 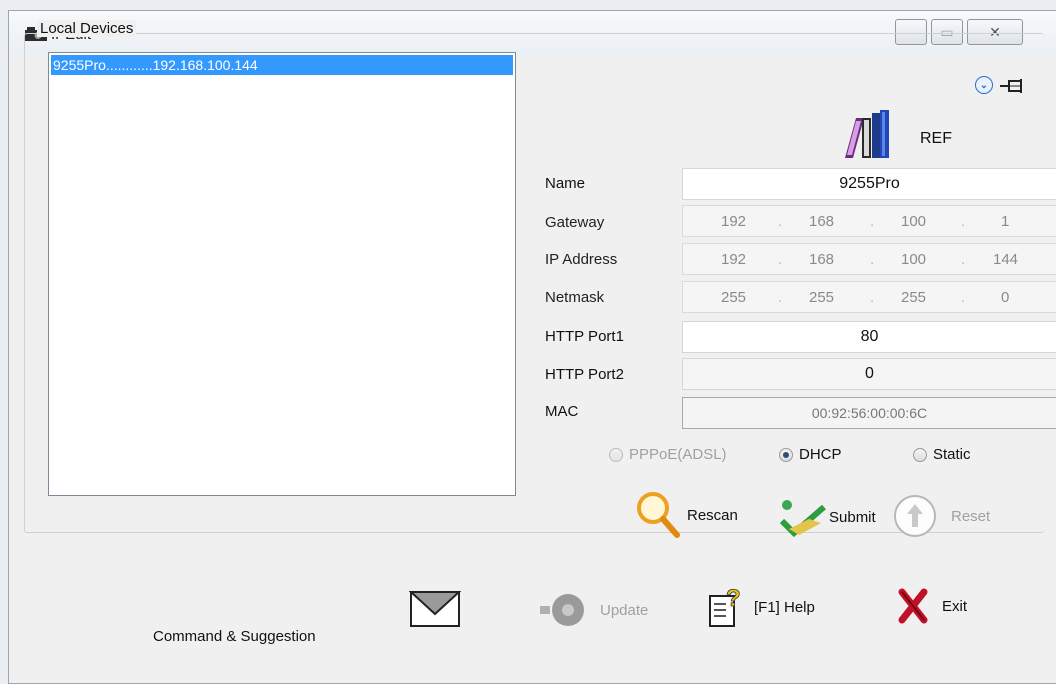 What do you see at coordinates (984, 85) in the screenshot?
I see `collapse-chevron-icon: ⌄` at bounding box center [984, 85].